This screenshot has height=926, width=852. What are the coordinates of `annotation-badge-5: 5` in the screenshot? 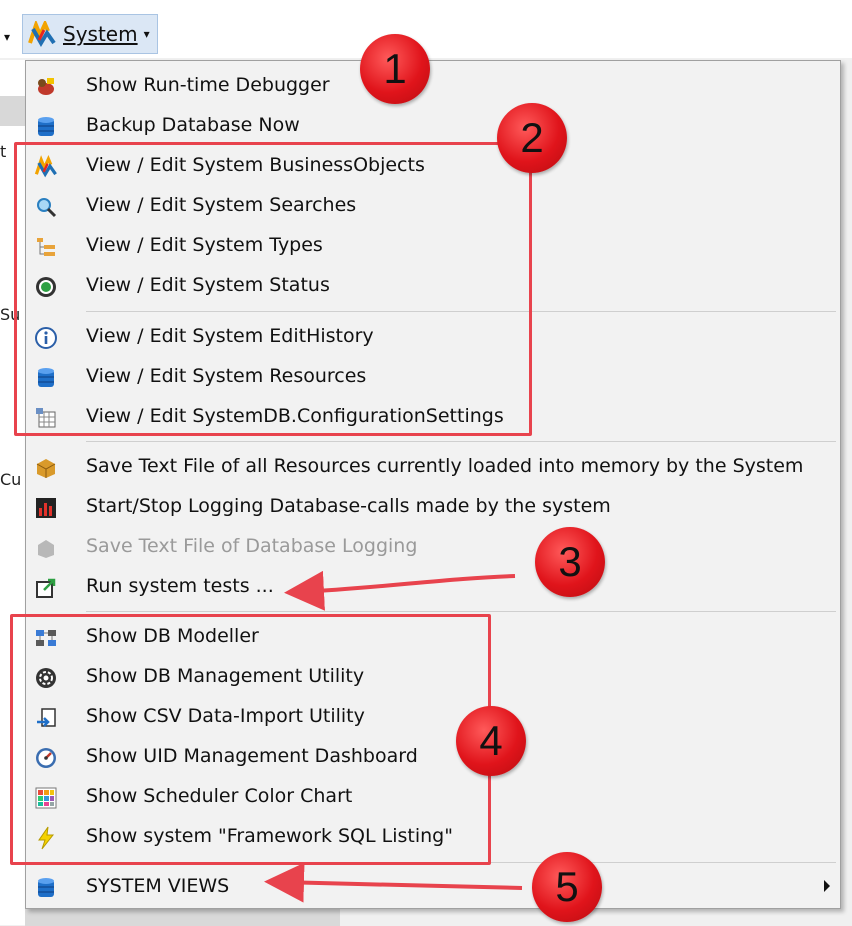 It's located at (567, 887).